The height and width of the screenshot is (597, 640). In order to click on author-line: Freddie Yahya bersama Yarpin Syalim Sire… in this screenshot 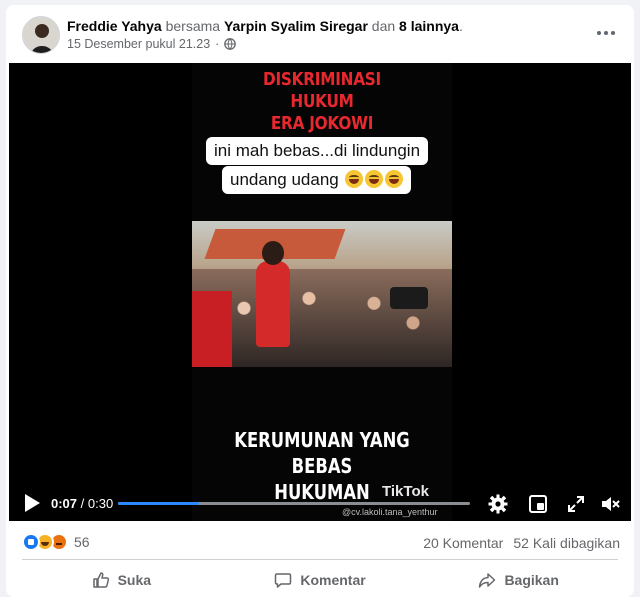, I will do `click(265, 26)`.